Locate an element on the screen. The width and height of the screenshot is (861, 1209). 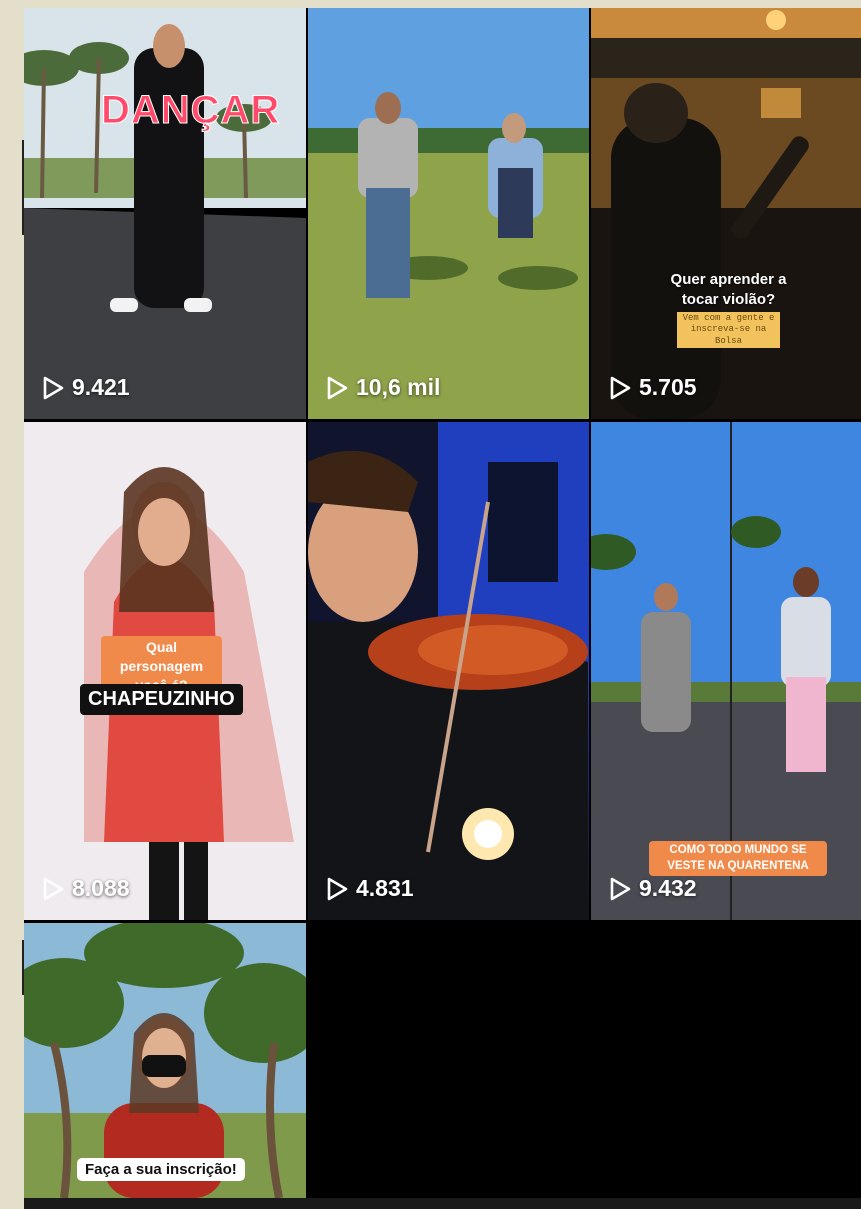
view-count: 9.421 is located at coordinates (86, 387).